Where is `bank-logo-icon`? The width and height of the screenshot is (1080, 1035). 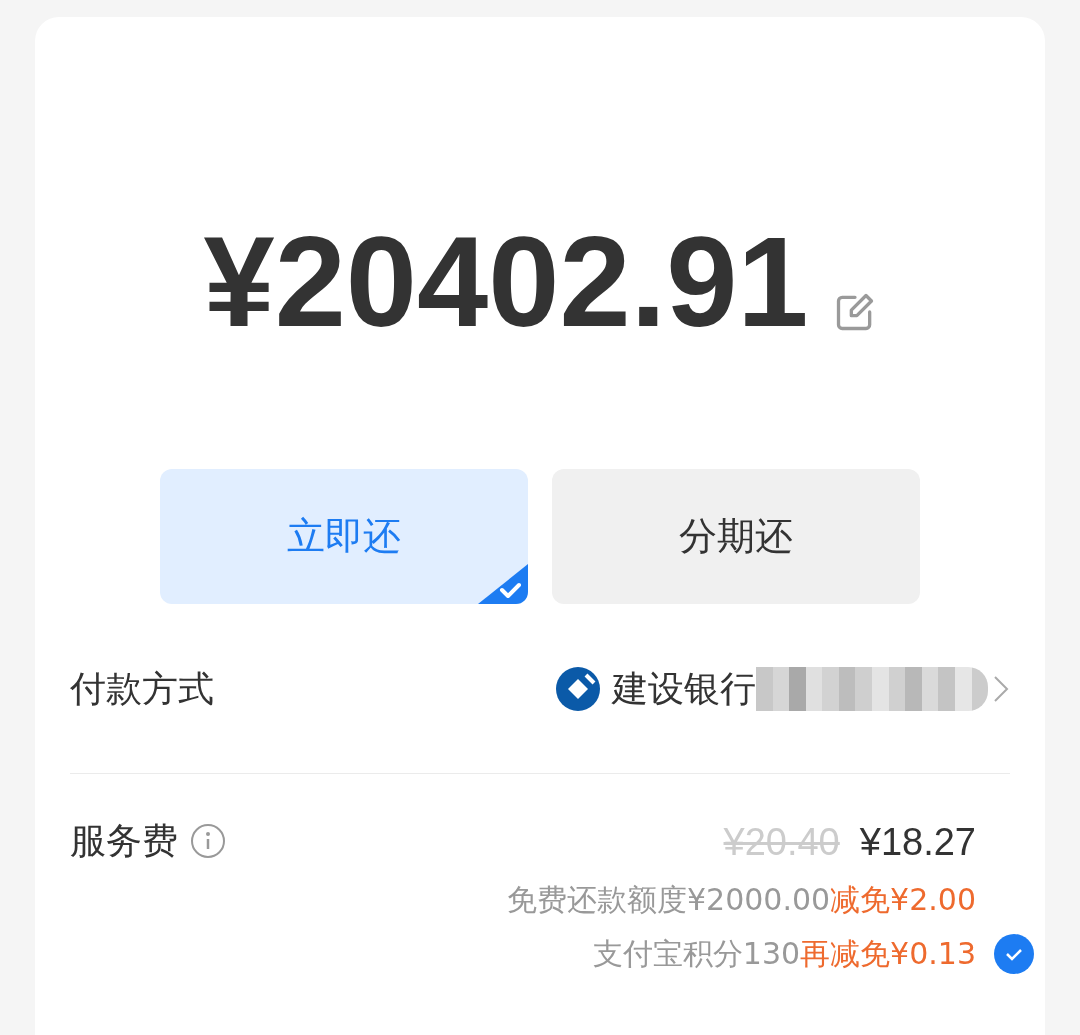 bank-logo-icon is located at coordinates (578, 688).